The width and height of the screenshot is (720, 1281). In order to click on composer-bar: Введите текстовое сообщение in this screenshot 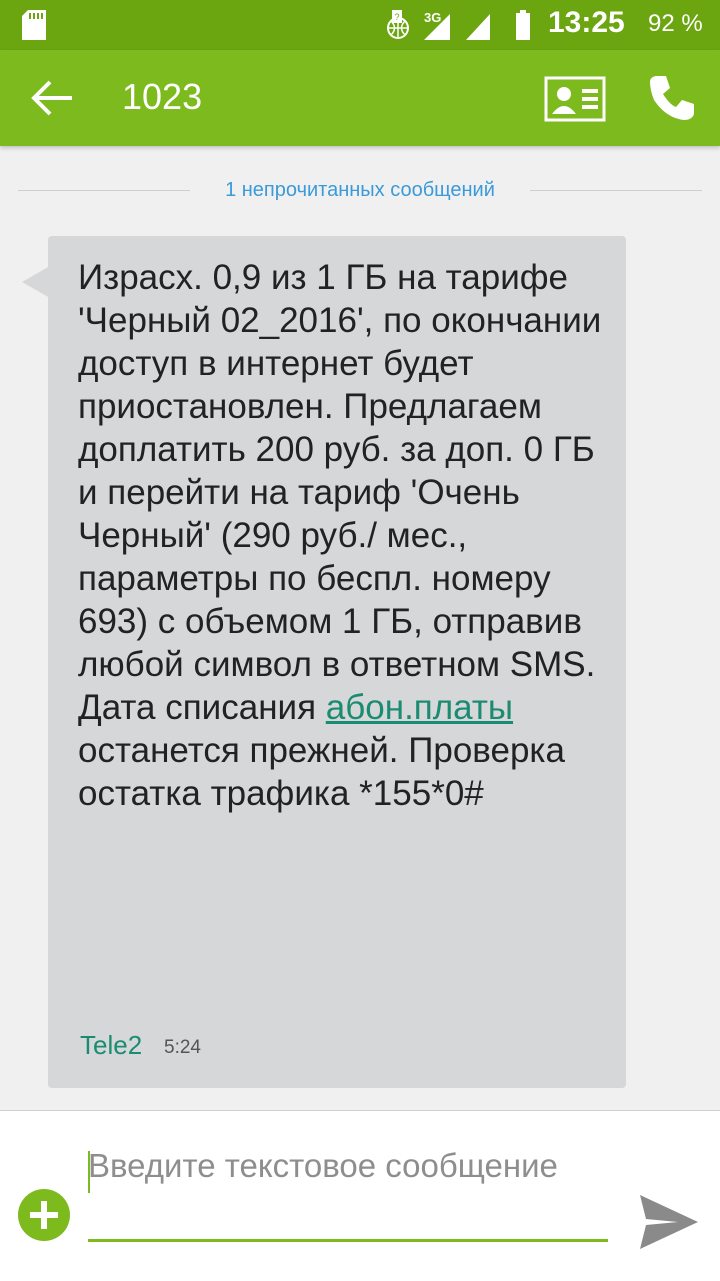, I will do `click(360, 1195)`.